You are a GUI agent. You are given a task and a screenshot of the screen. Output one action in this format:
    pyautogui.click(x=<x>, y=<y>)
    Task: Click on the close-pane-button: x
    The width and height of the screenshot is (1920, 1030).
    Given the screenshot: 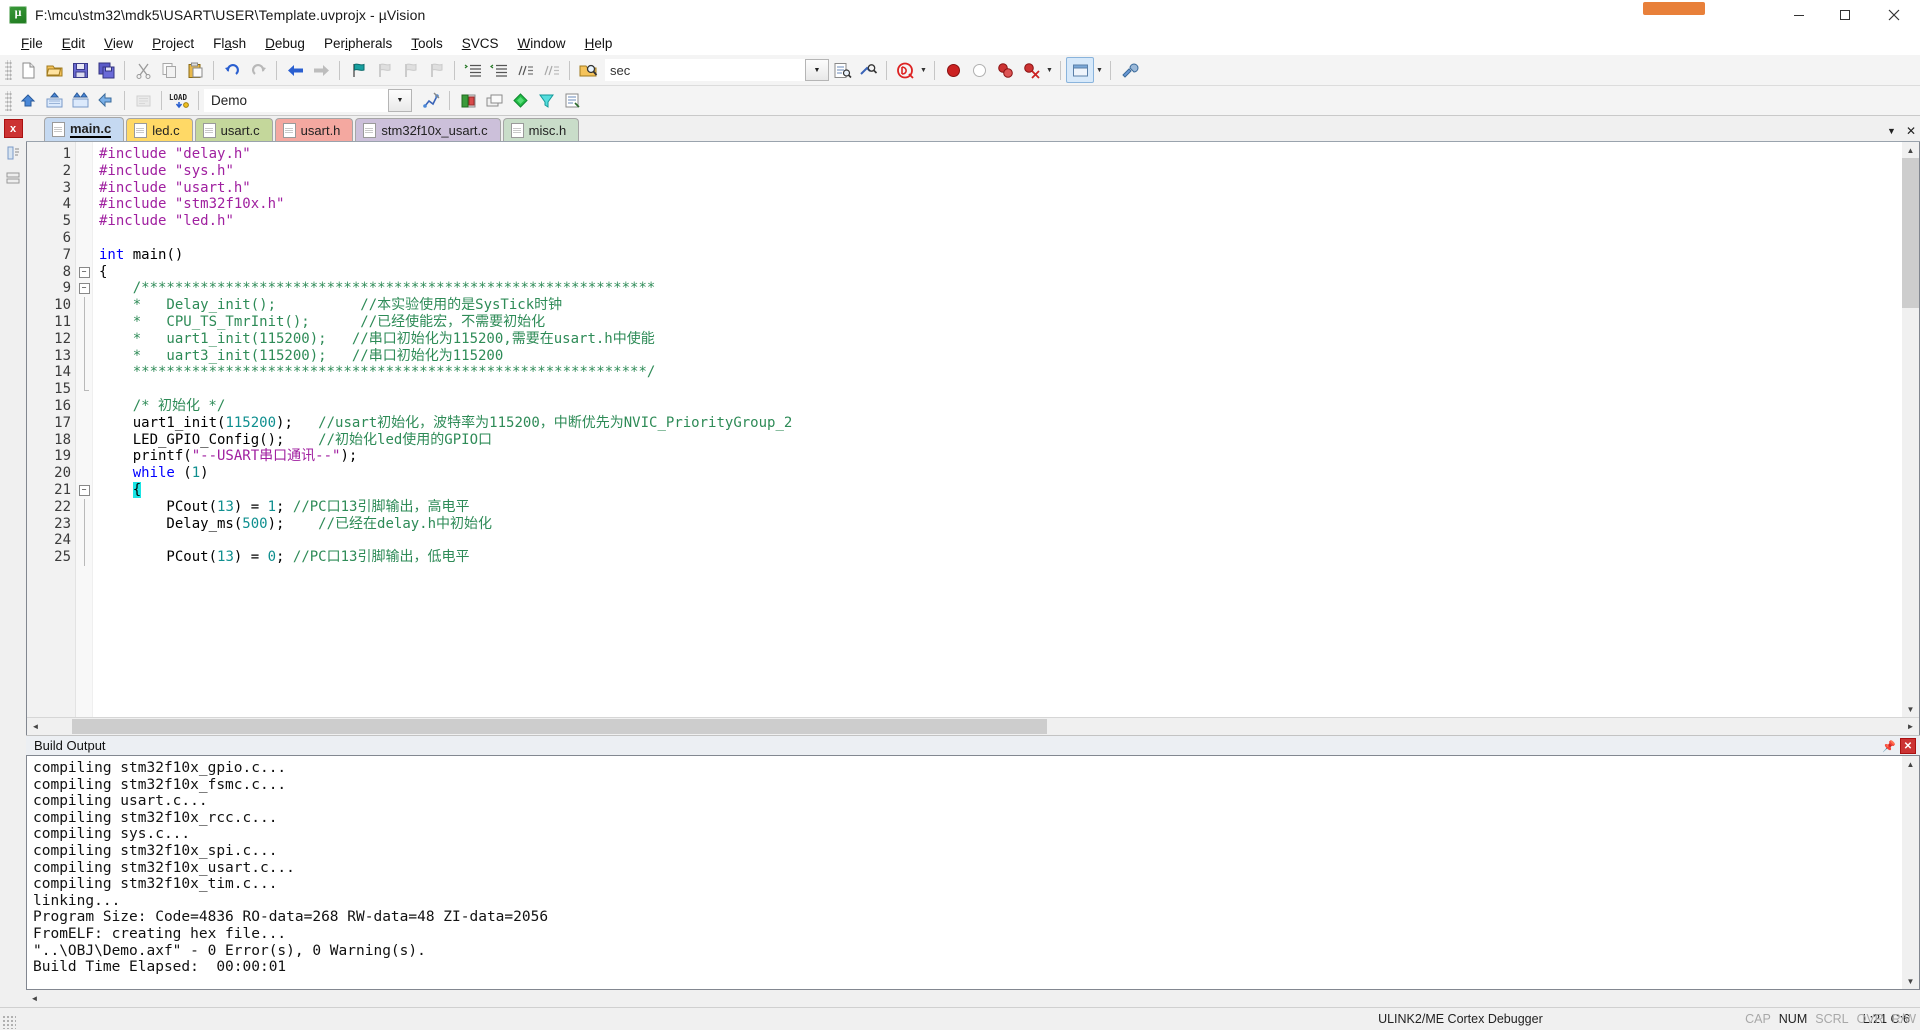 What is the action you would take?
    pyautogui.click(x=13, y=128)
    